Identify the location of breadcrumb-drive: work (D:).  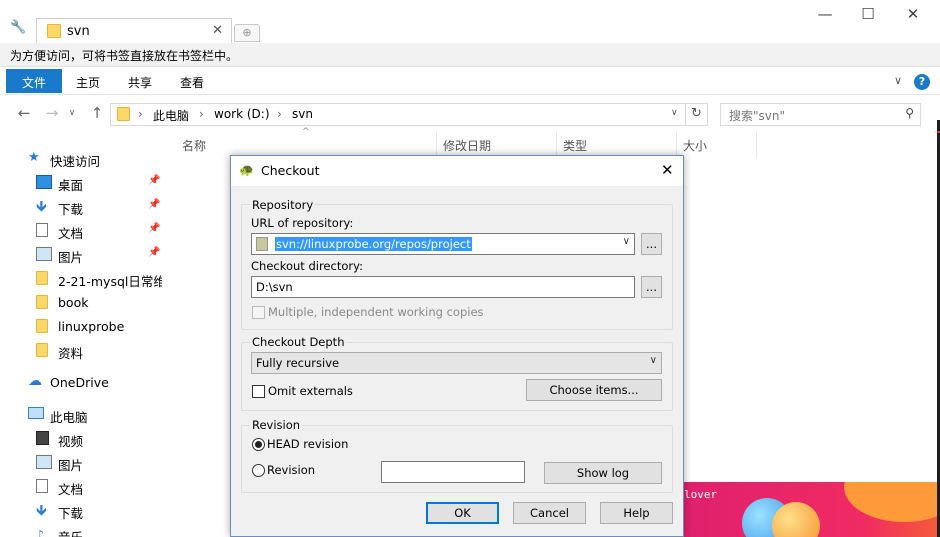
(242, 114).